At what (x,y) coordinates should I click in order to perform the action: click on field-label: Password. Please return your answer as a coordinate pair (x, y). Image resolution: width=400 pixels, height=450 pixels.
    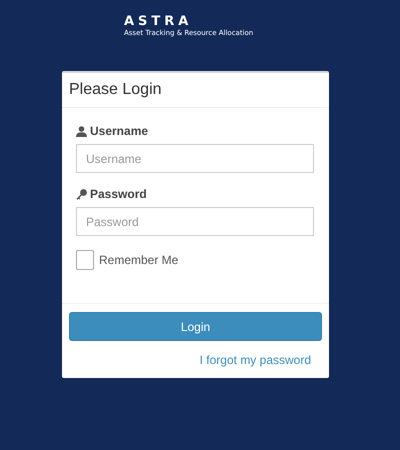
    Looking at the image, I should click on (118, 194).